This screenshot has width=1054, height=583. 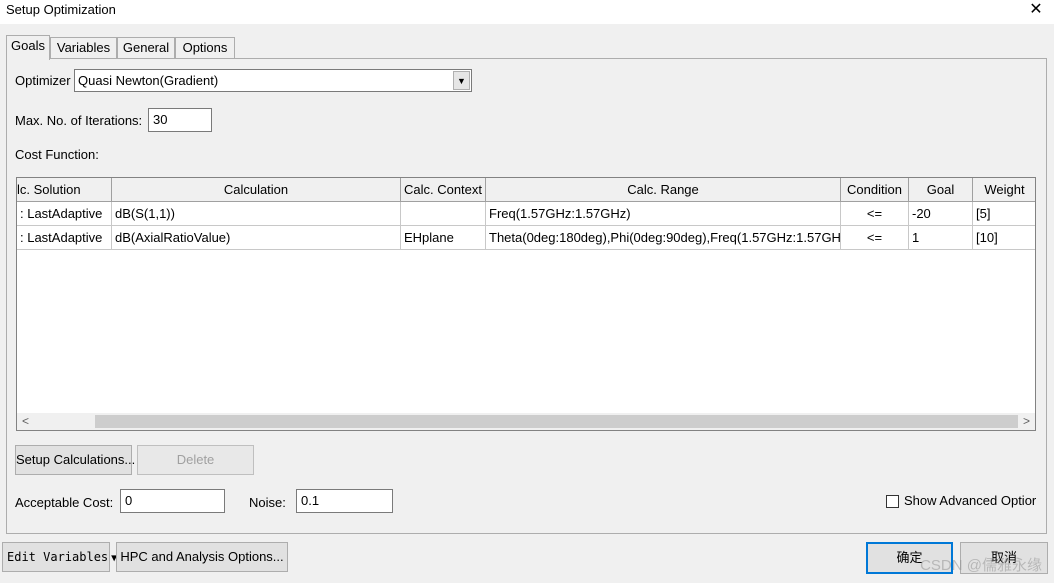 I want to click on max-iterations-label: Max. No. of Iterations:, so click(x=79, y=120).